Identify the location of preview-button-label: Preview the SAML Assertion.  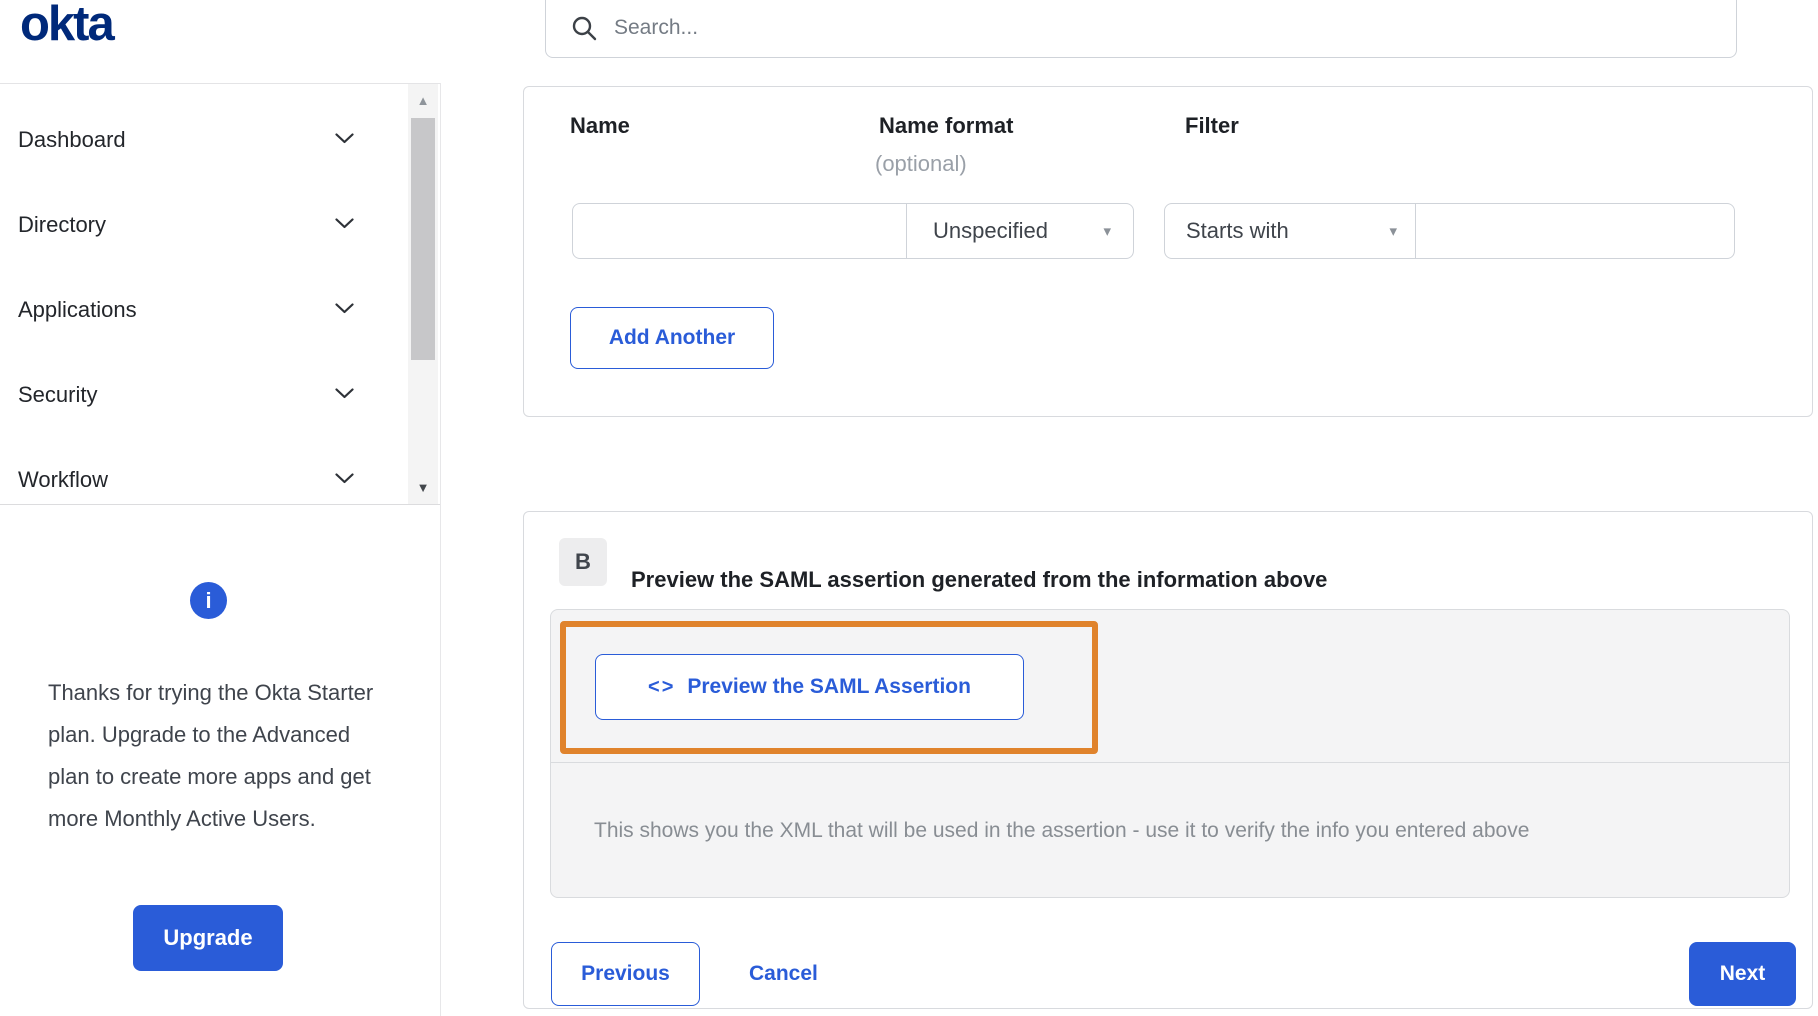
(829, 686).